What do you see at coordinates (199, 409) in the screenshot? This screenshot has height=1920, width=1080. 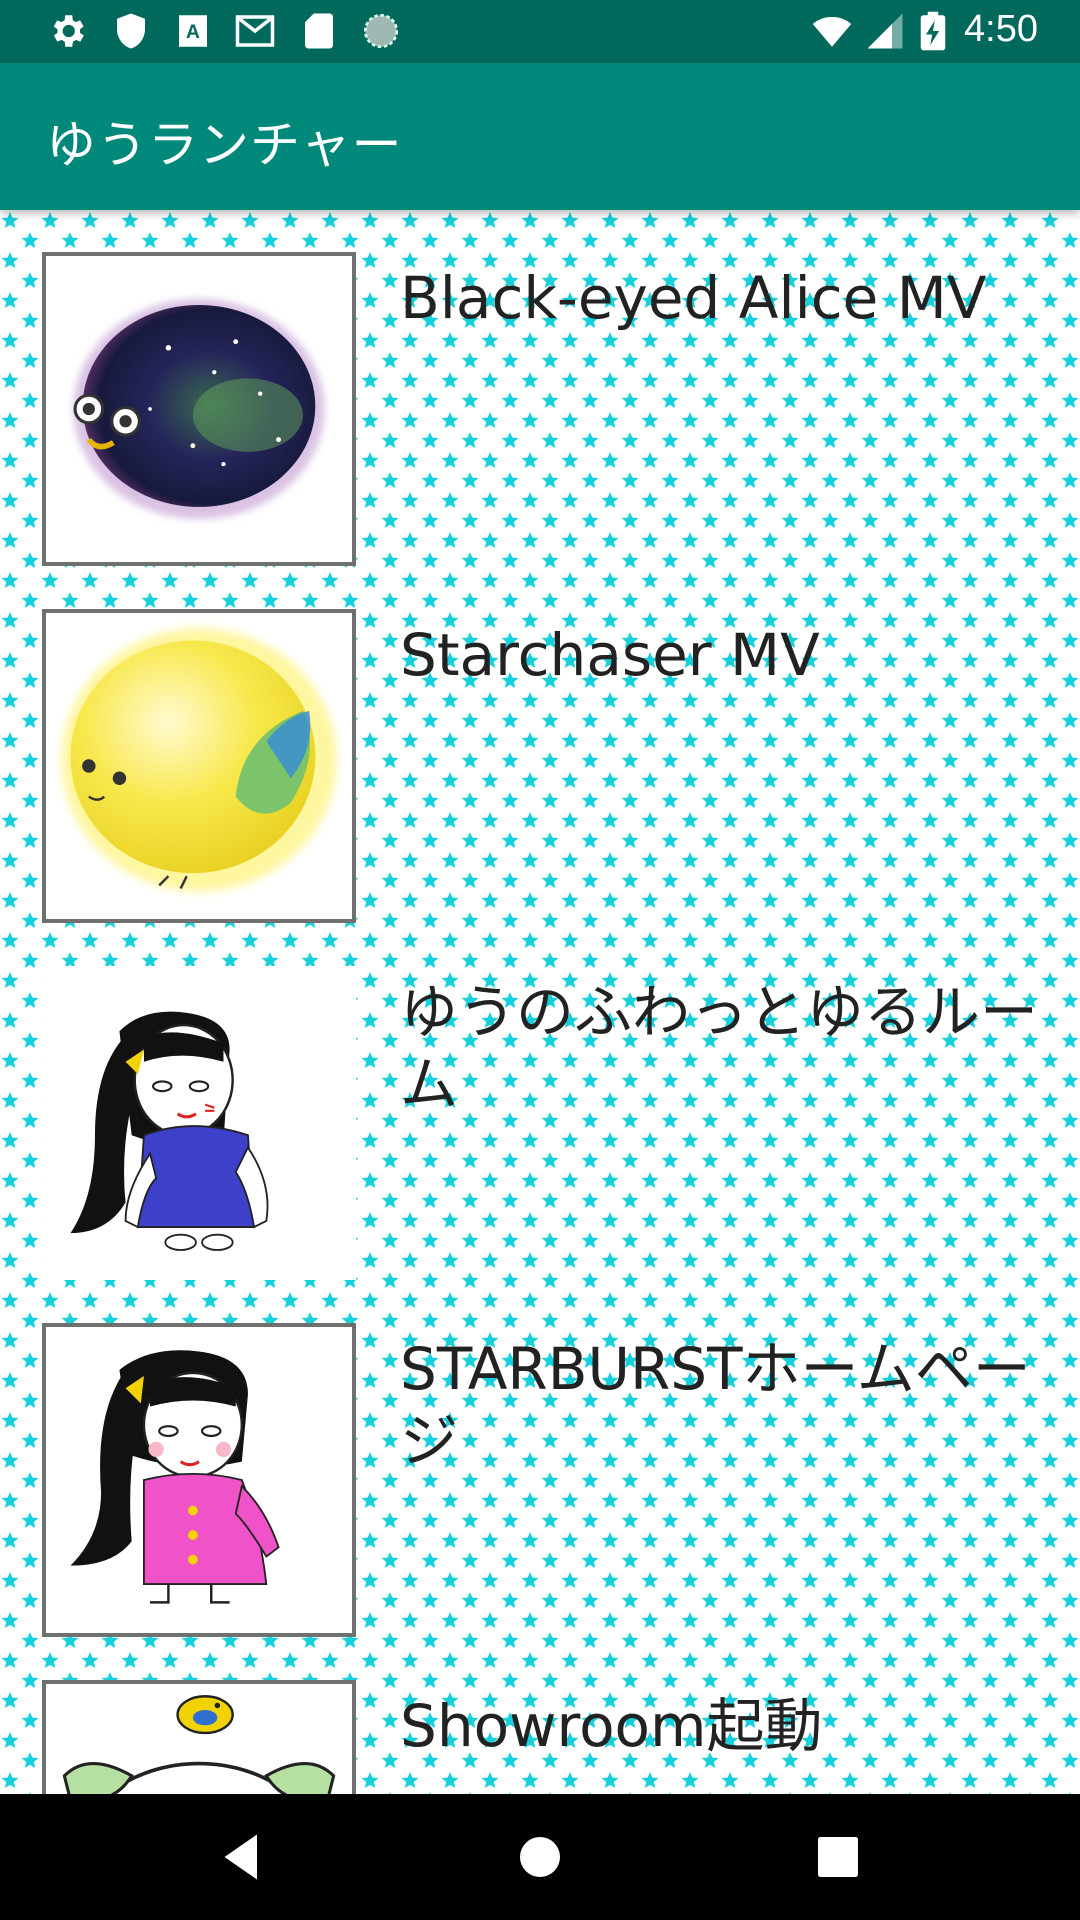 I see `thumbnail-galaxy-creature-image` at bounding box center [199, 409].